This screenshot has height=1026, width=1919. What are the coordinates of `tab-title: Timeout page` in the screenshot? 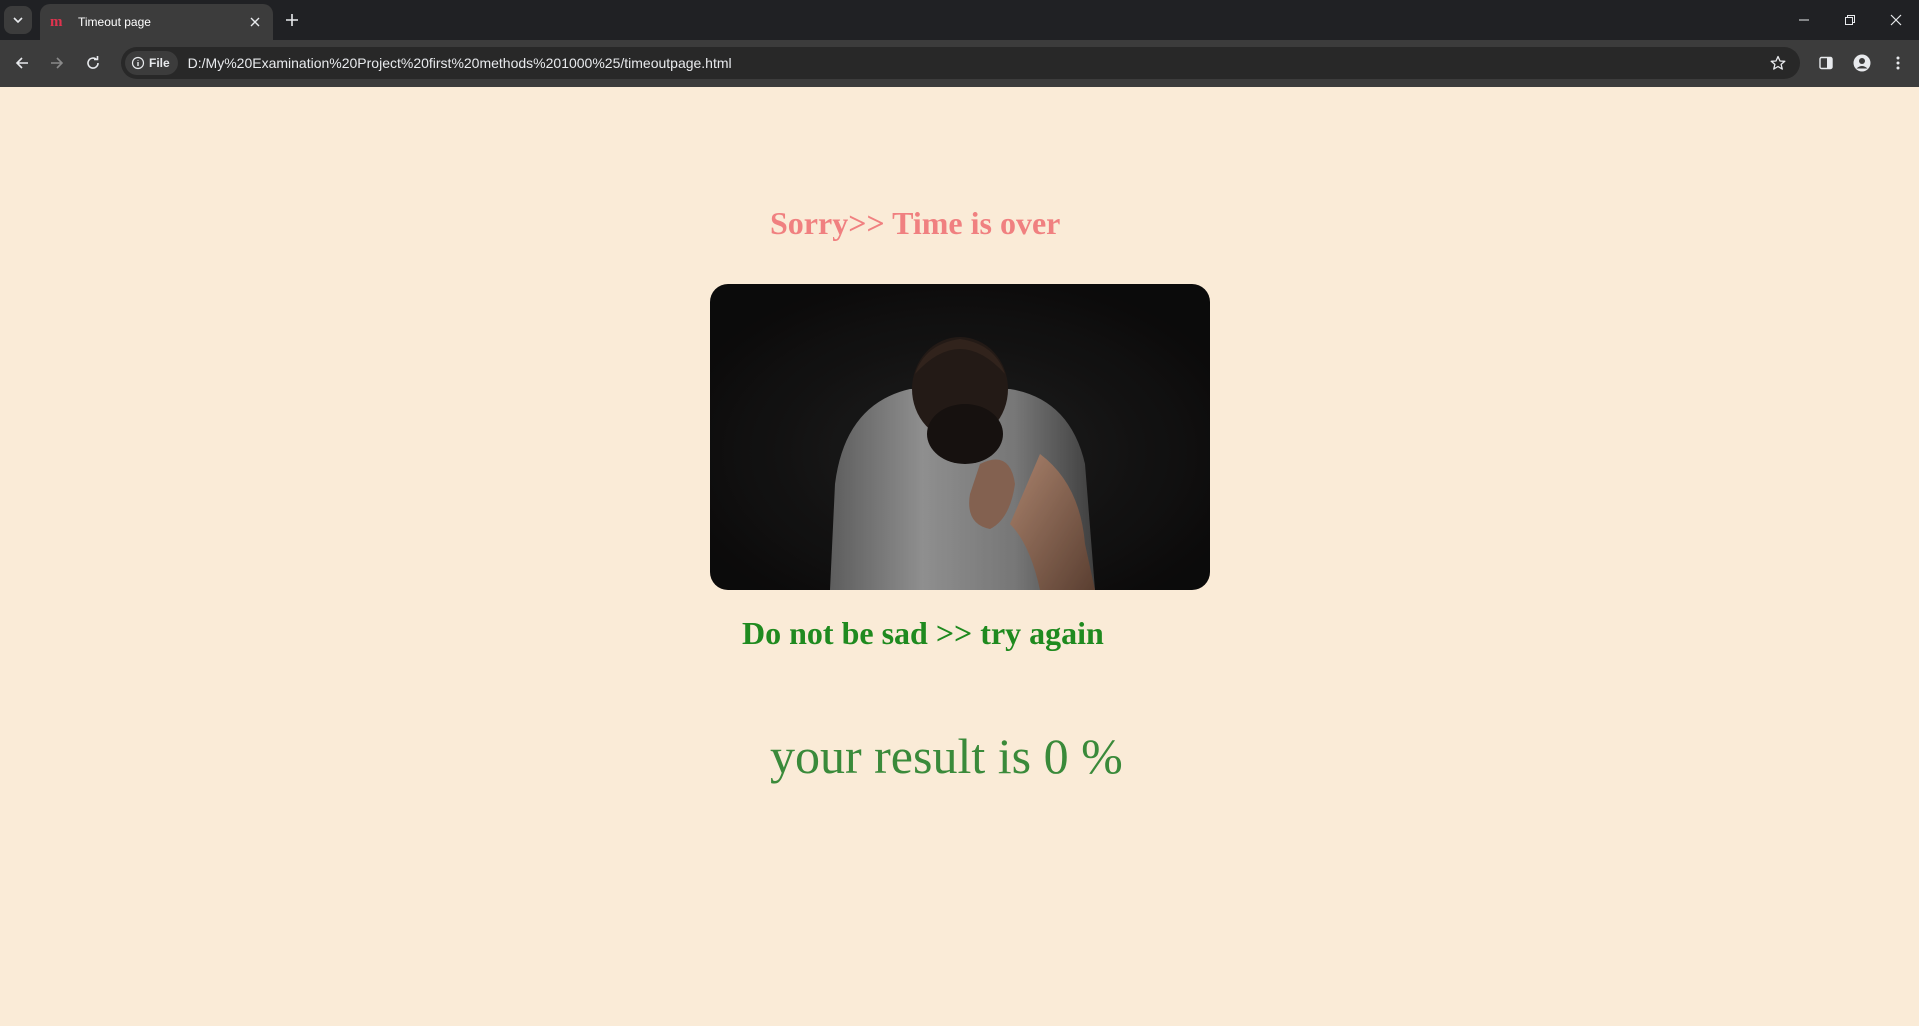 It's located at (114, 22).